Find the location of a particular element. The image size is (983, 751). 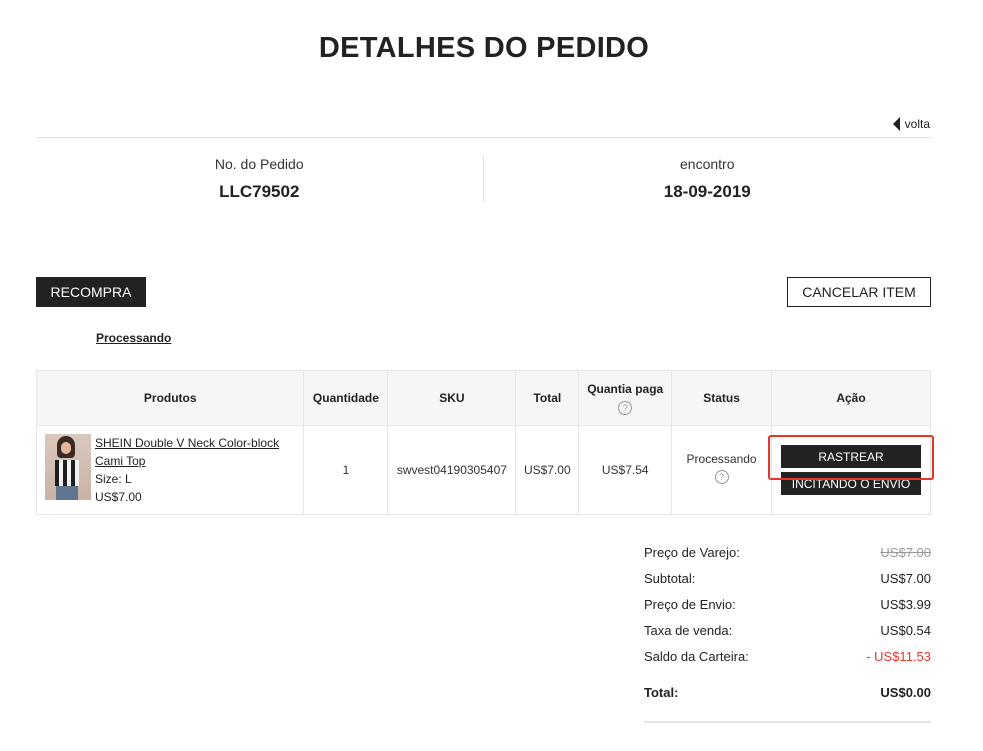

header-quantia-paga: Quantia paga ? is located at coordinates (625, 398).